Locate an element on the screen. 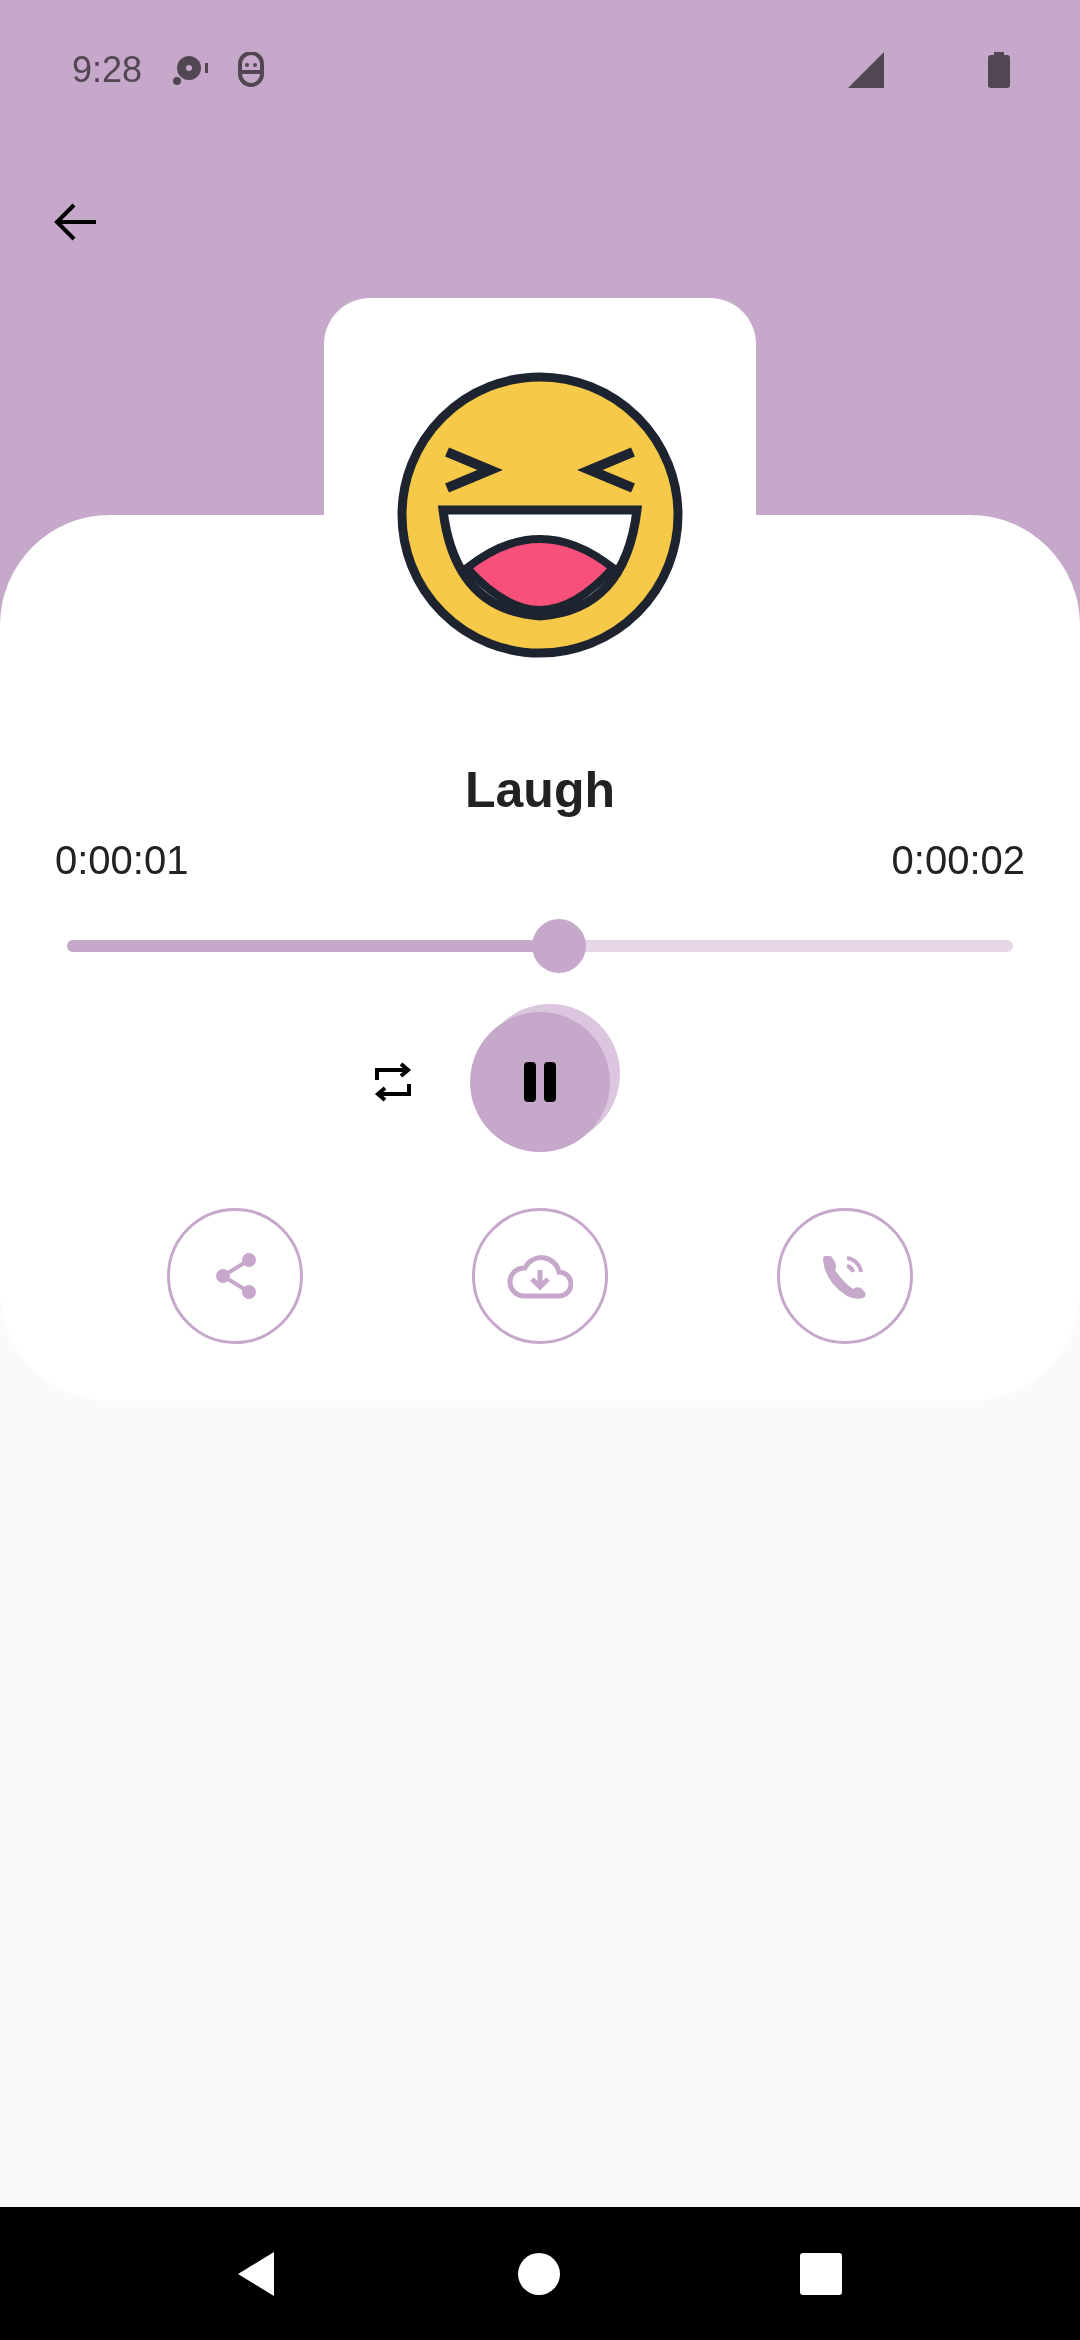 The image size is (1080, 2340). battery-icon is located at coordinates (999, 70).